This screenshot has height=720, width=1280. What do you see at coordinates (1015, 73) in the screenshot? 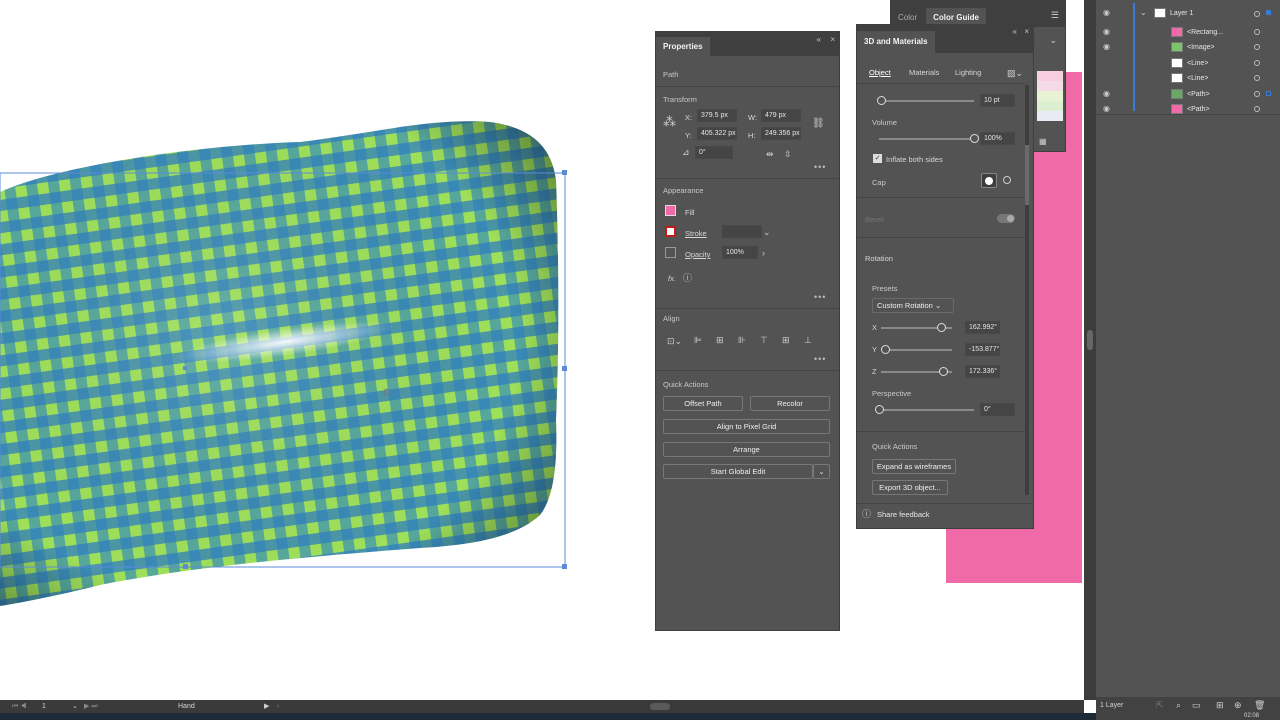
I see `render-settings-icon: ▨⌄` at bounding box center [1015, 73].